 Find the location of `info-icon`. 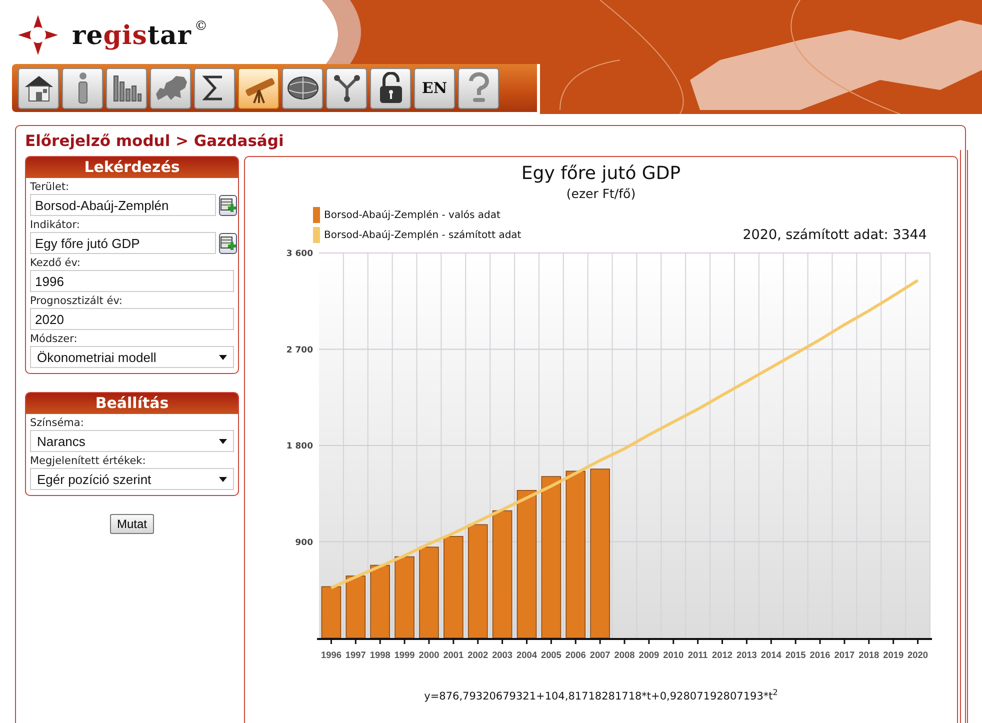

info-icon is located at coordinates (83, 88).